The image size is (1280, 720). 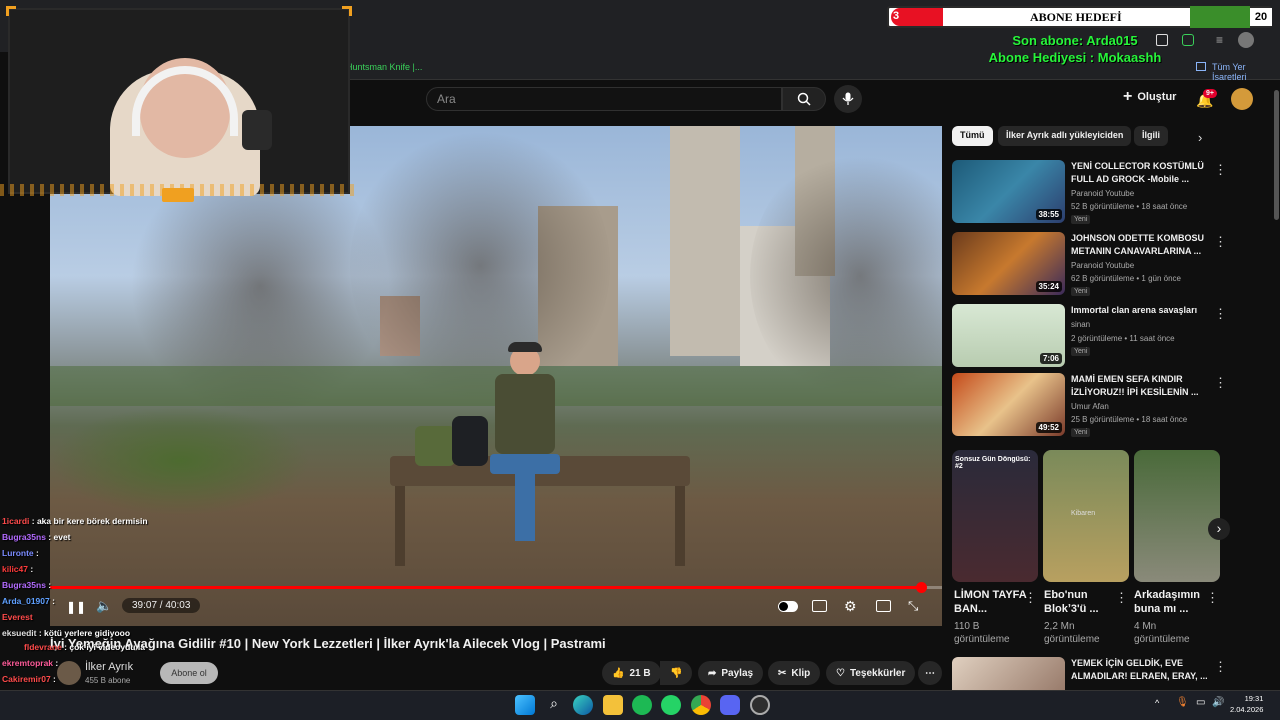 What do you see at coordinates (69, 673) in the screenshot?
I see `channel-avatar` at bounding box center [69, 673].